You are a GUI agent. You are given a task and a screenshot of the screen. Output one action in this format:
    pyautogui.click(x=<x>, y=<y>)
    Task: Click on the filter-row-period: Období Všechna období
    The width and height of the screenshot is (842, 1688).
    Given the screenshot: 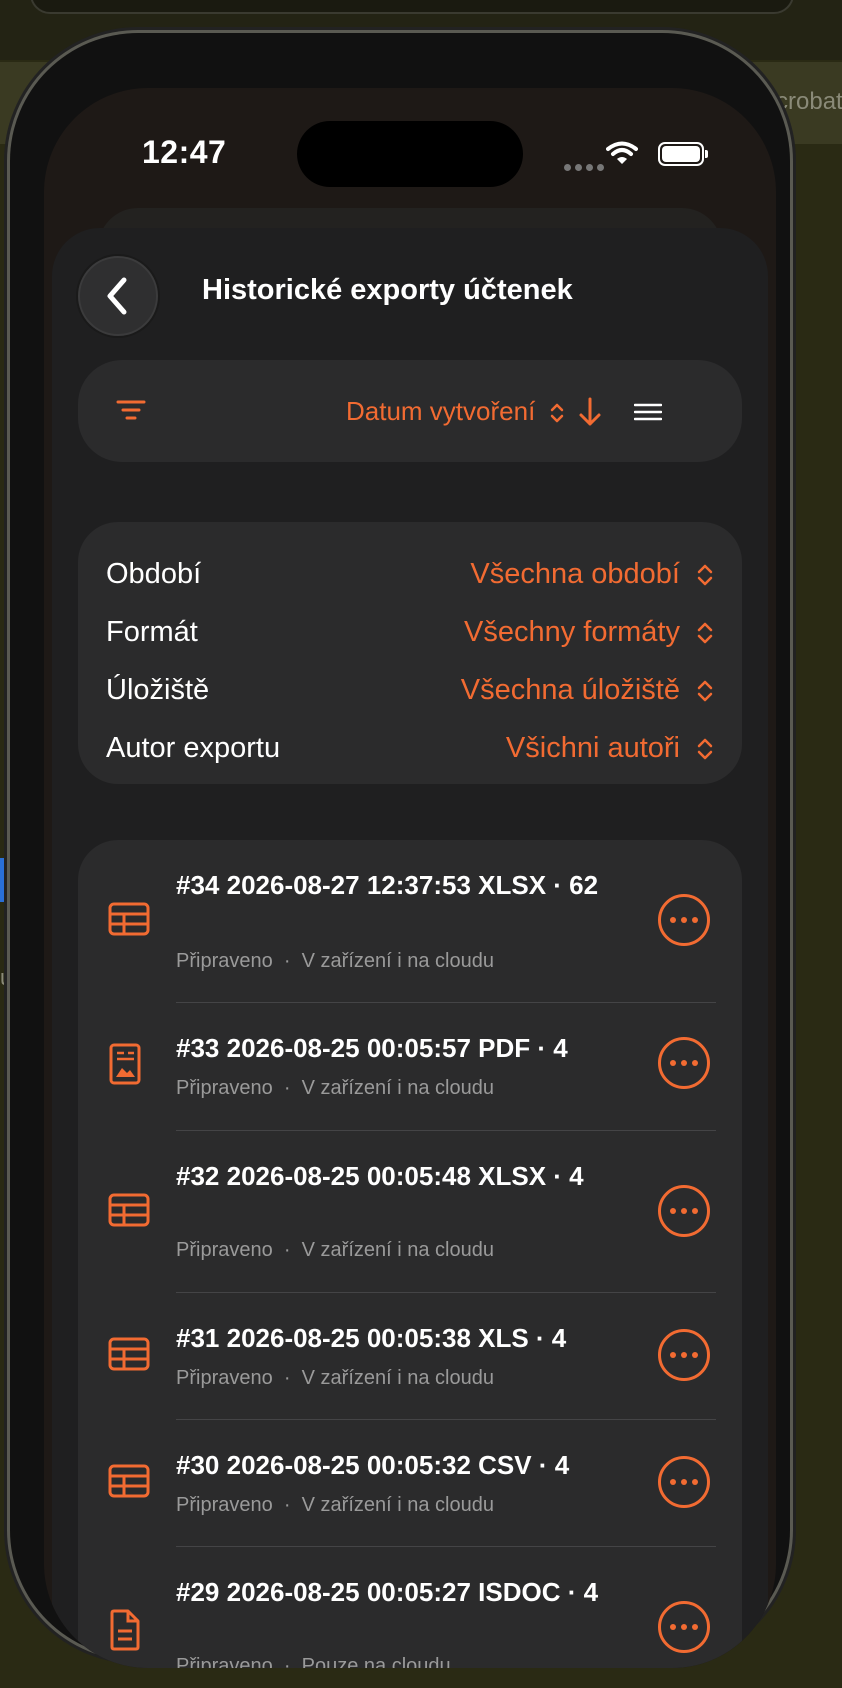 What is the action you would take?
    pyautogui.click(x=410, y=572)
    